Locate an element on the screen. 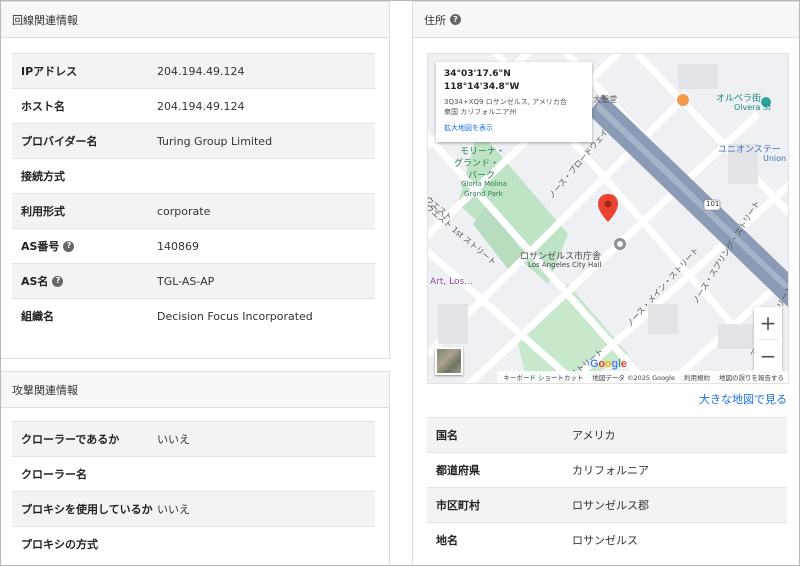 This screenshot has width=800, height=566. map-label-gloria-en1: Gloria Molina is located at coordinates (484, 184).